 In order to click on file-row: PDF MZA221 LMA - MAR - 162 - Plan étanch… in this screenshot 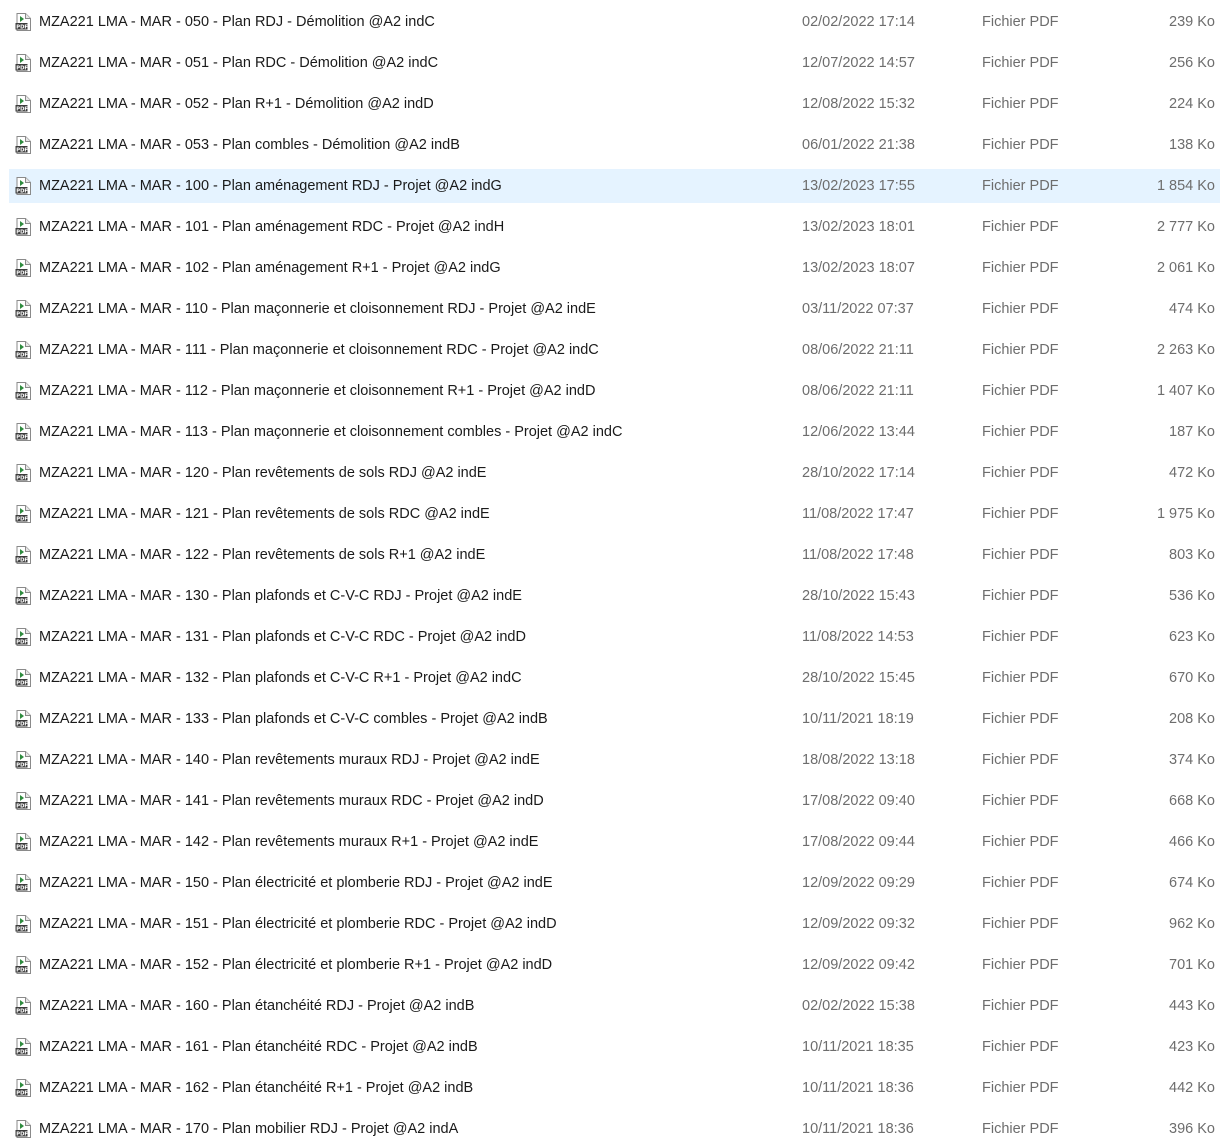, I will do `click(614, 1088)`.